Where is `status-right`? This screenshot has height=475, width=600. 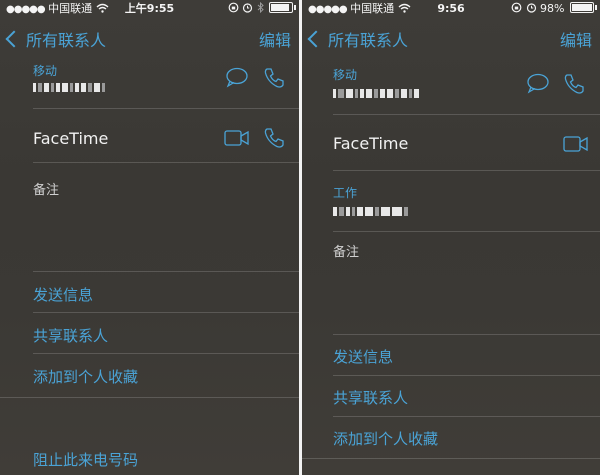
status-right is located at coordinates (262, 9).